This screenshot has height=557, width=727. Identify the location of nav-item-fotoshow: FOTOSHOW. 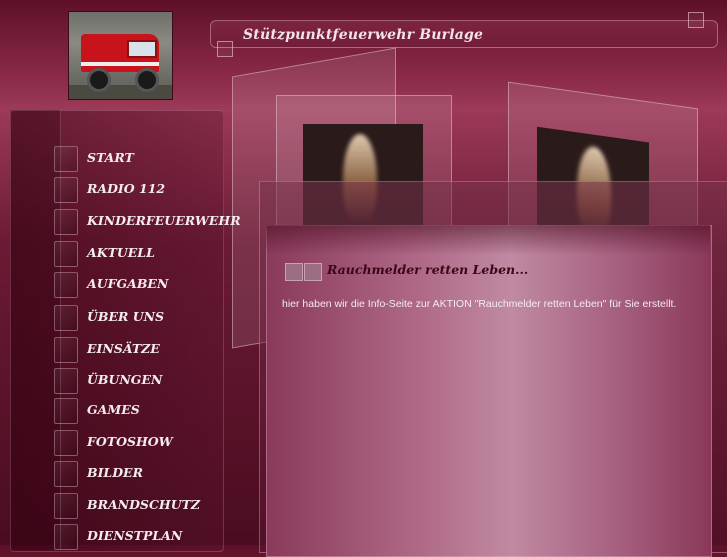
(136, 443).